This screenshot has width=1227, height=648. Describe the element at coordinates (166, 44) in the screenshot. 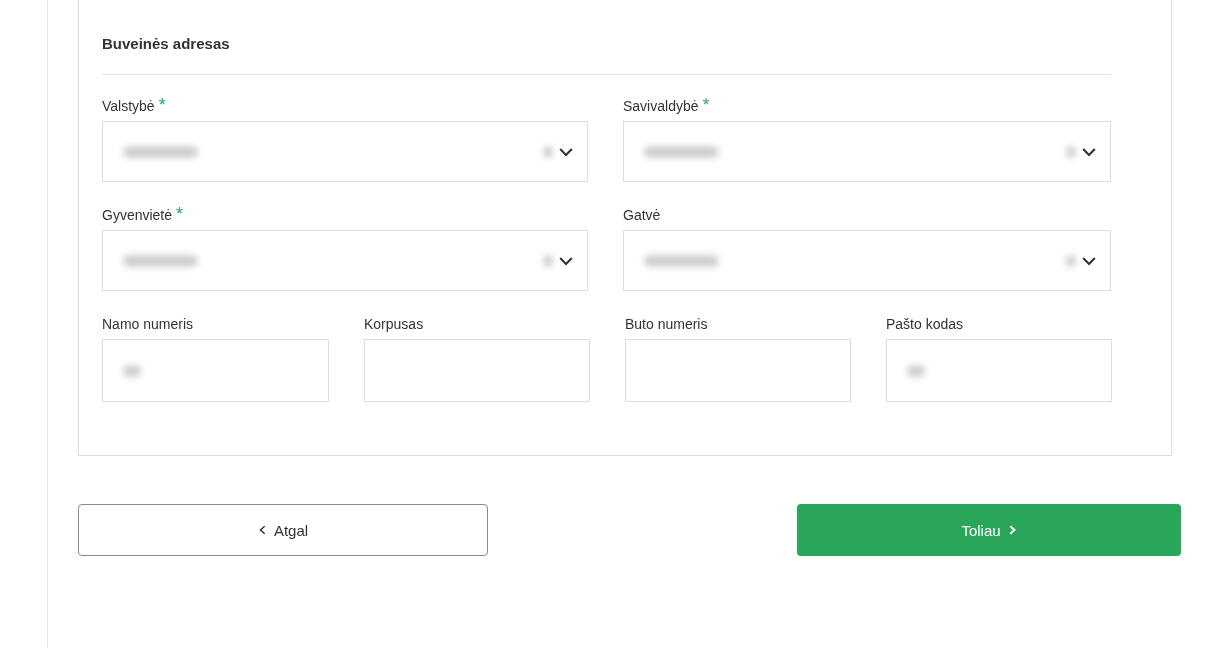

I see `section-title: Buveinės adresas` at that location.